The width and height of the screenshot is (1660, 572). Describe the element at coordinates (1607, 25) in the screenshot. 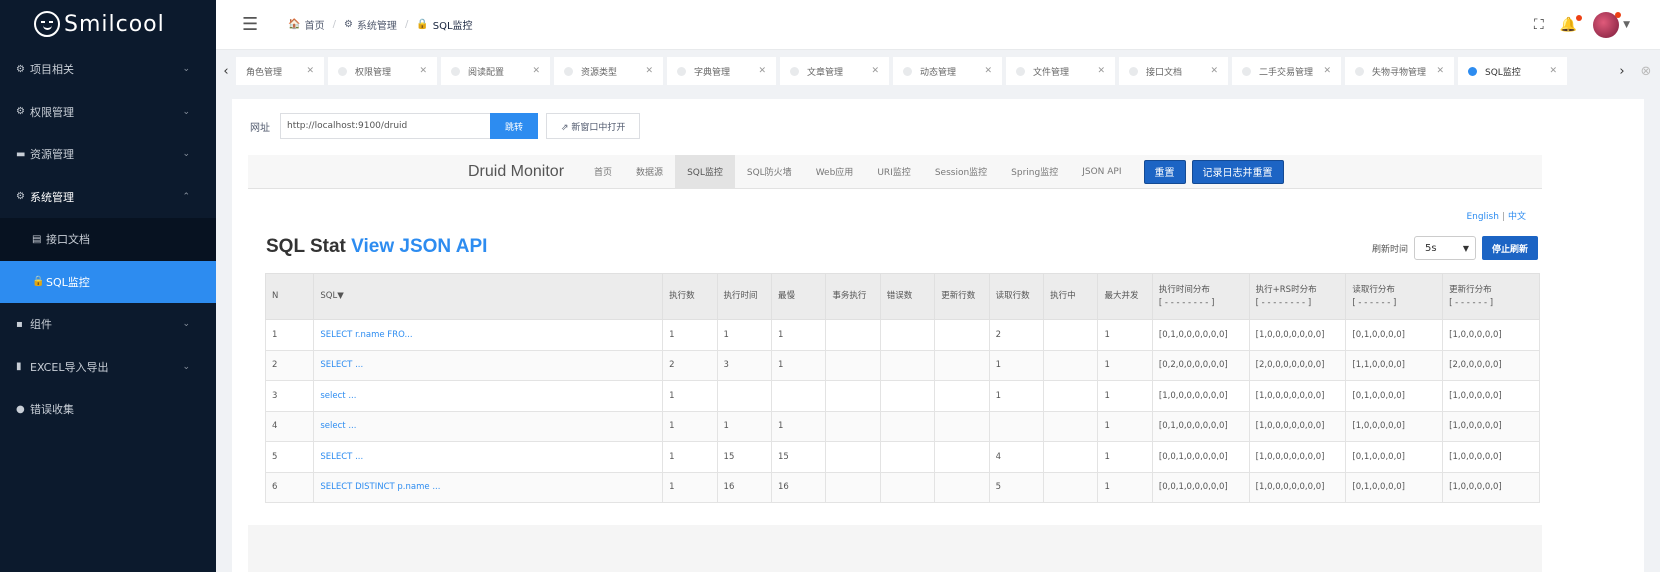

I see `avatar` at that location.